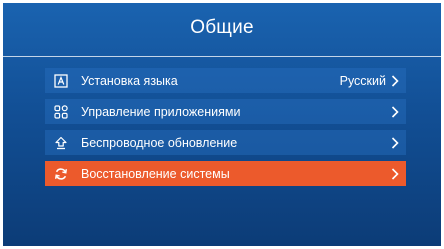 Image resolution: width=444 pixels, height=249 pixels. Describe the element at coordinates (362, 80) in the screenshot. I see `language-value: Русский` at that location.